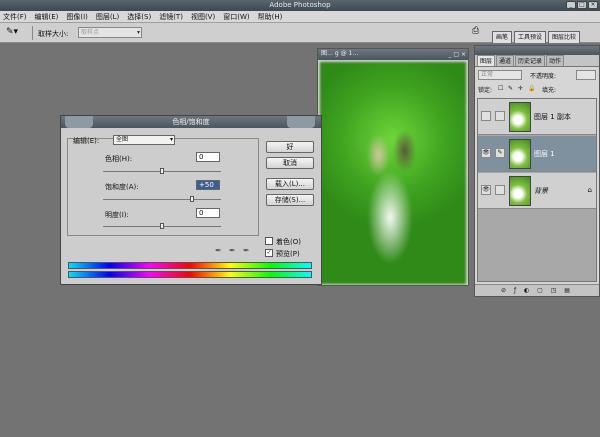 Image resolution: width=600 pixels, height=437 pixels. Describe the element at coordinates (544, 154) in the screenshot. I see `layer-name: 图层 1` at that location.